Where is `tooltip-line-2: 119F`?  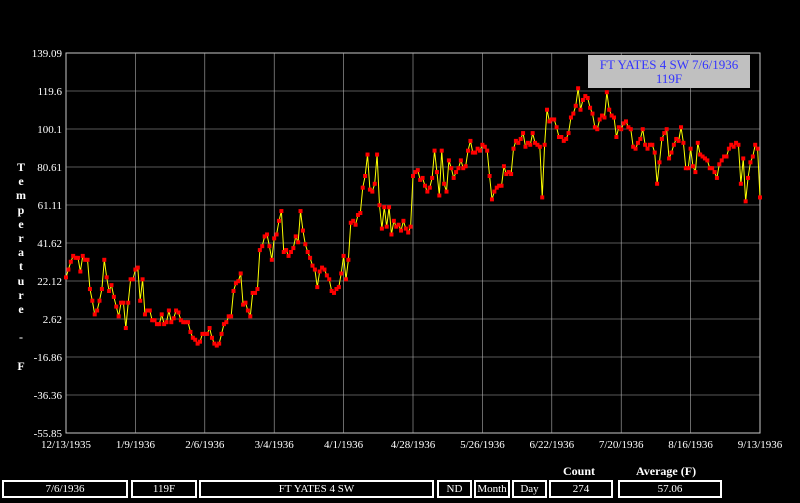
tooltip-line-2: 119F is located at coordinates (669, 78).